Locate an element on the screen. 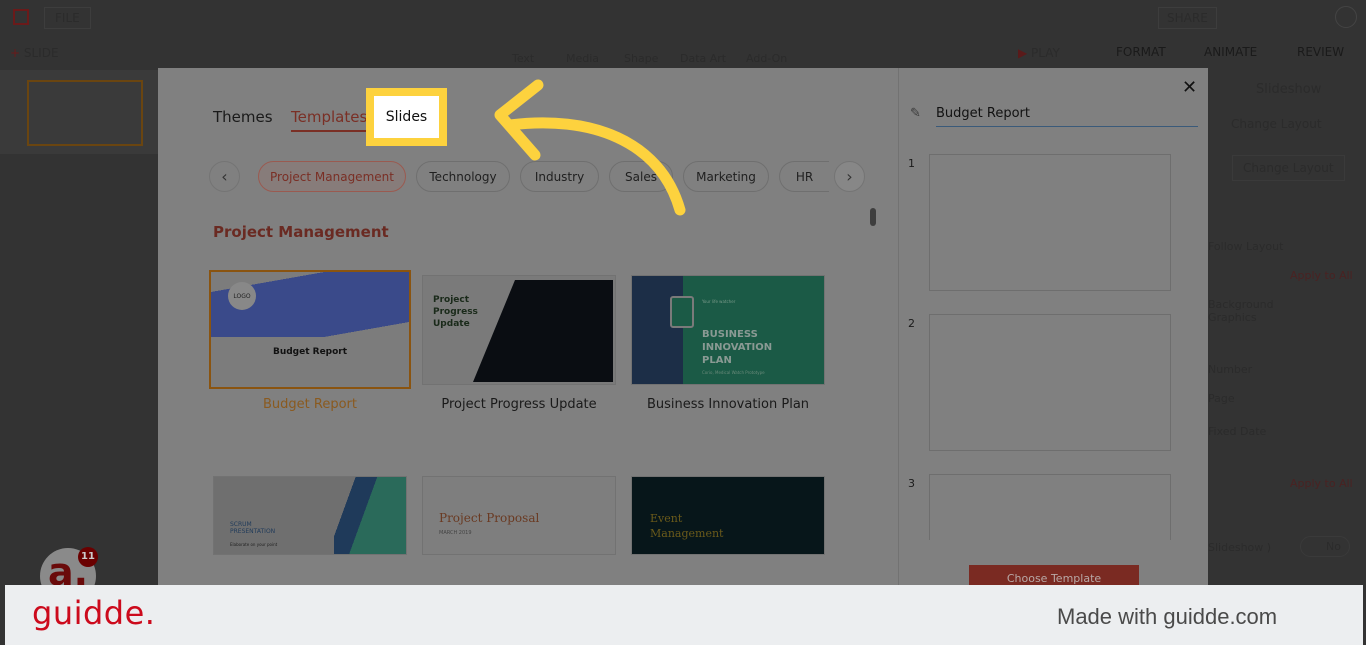 Image resolution: width=1366 pixels, height=645 pixels. tab-review: REVIEW is located at coordinates (1320, 52).